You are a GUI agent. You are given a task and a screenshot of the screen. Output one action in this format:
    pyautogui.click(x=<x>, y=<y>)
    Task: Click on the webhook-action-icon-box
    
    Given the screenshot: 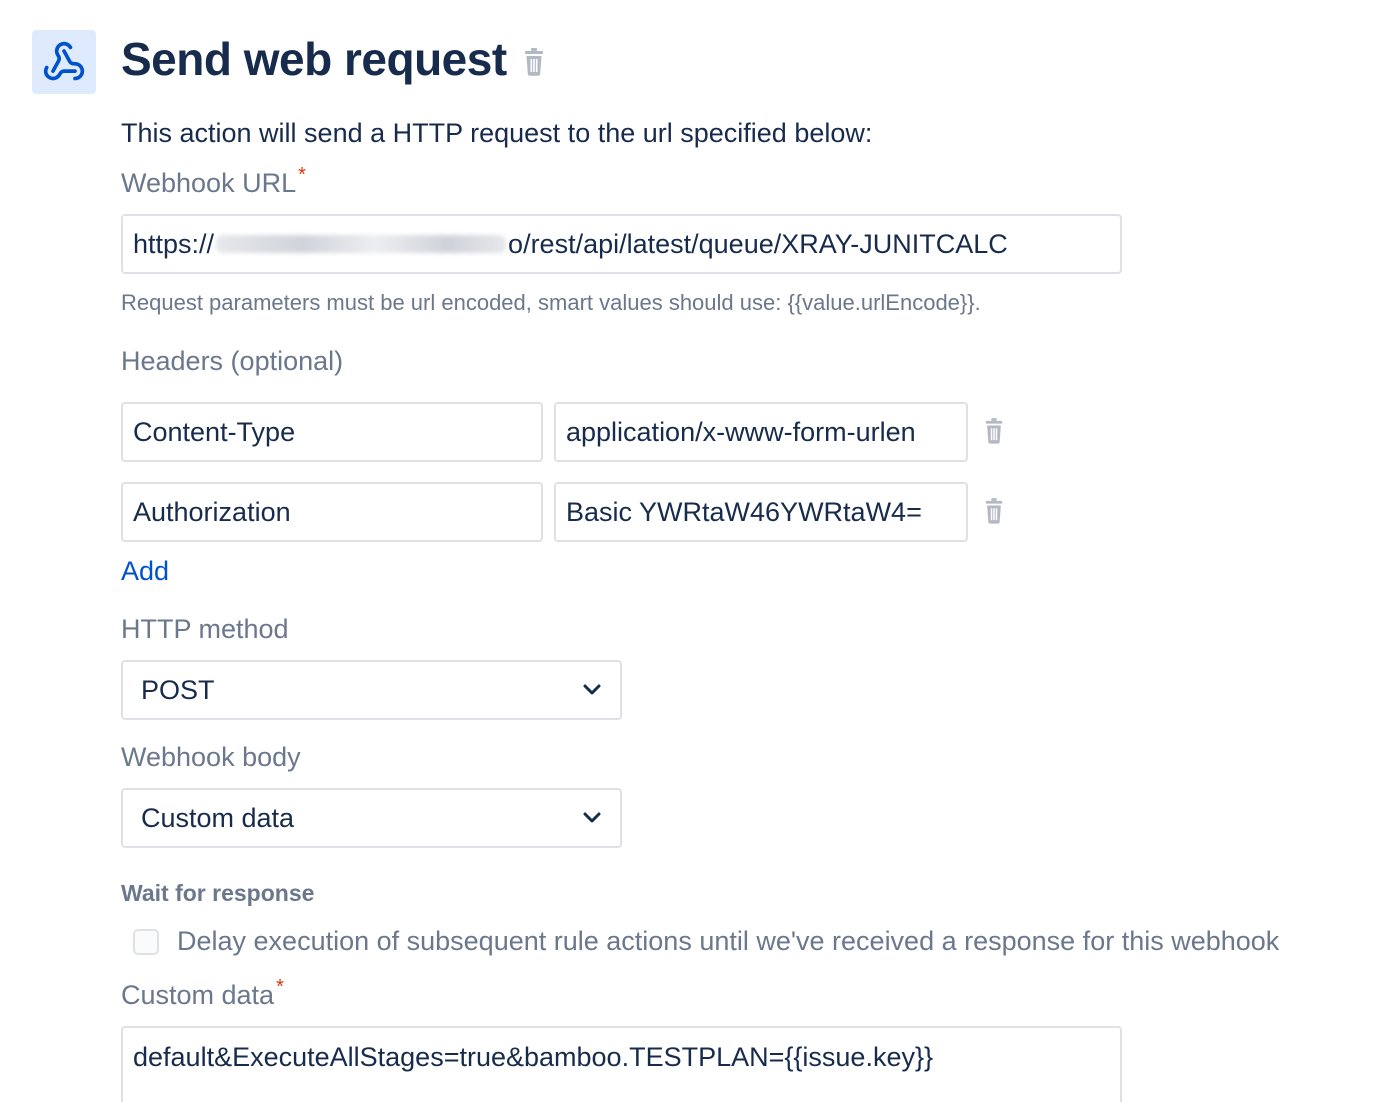 What is the action you would take?
    pyautogui.click(x=64, y=62)
    